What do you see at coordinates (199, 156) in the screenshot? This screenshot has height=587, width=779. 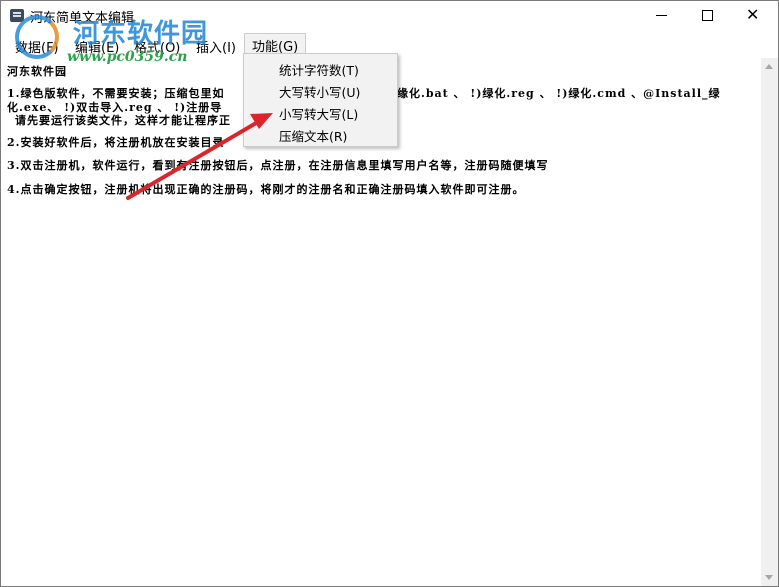 I see `red-arrow-icon` at bounding box center [199, 156].